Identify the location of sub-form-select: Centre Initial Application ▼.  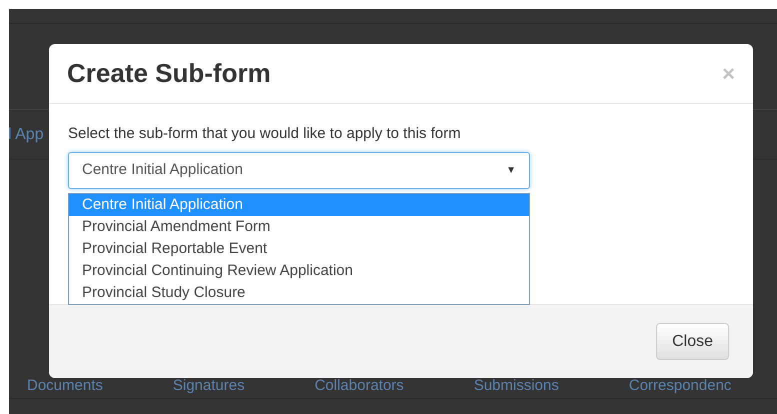
(299, 170).